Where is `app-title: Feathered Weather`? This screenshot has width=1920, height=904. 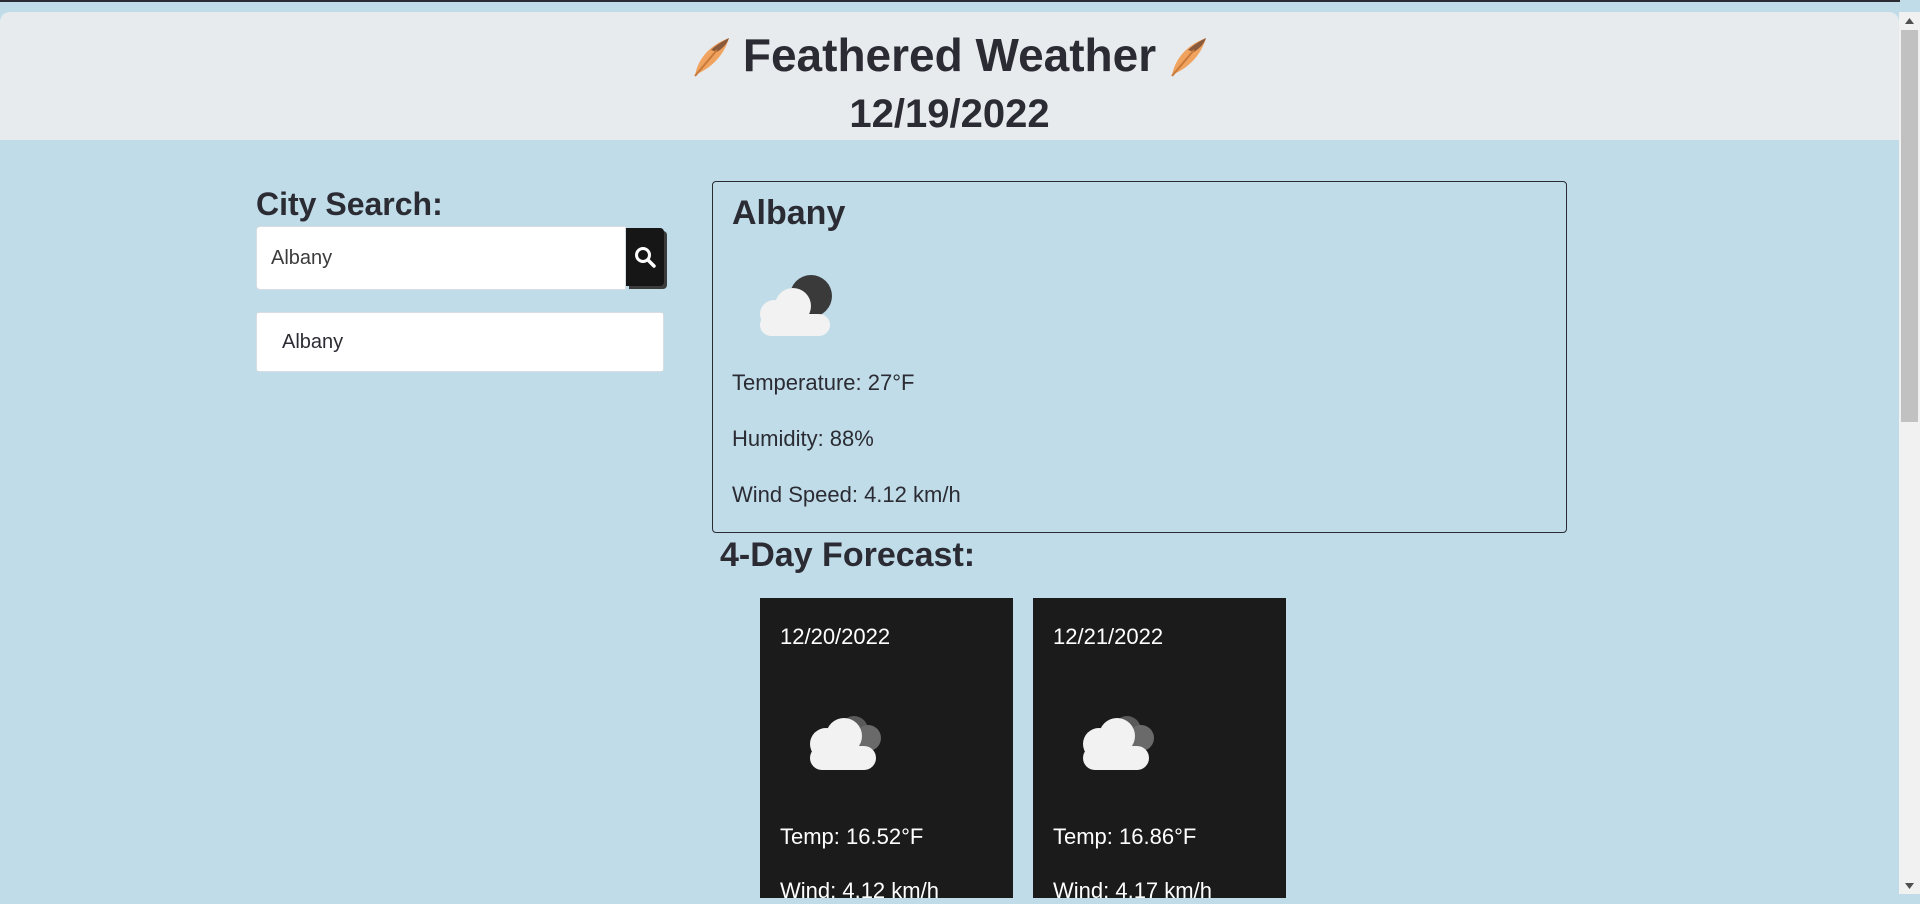 app-title: Feathered Weather is located at coordinates (949, 56).